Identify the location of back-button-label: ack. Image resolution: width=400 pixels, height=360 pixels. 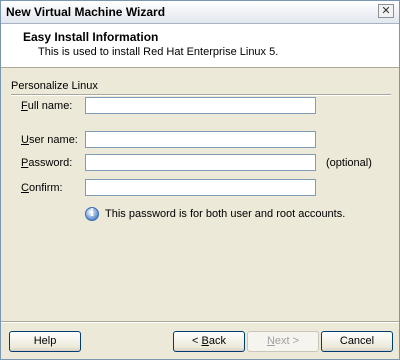
(217, 341).